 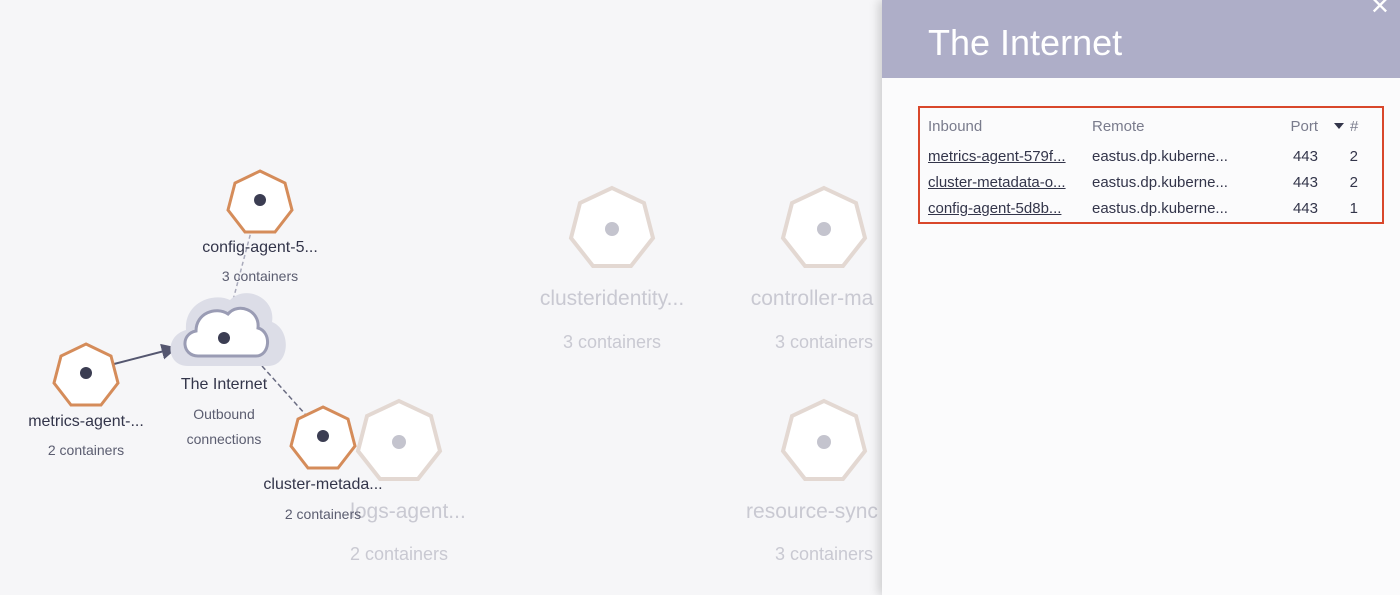 I want to click on edge-internet-clustermeta, so click(x=283, y=390).